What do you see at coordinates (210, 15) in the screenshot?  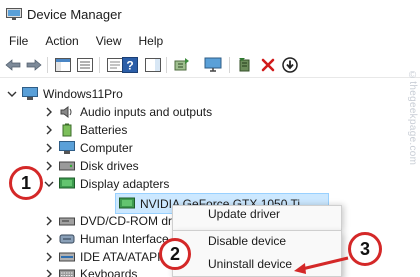 I see `title-bar: Device Manager` at bounding box center [210, 15].